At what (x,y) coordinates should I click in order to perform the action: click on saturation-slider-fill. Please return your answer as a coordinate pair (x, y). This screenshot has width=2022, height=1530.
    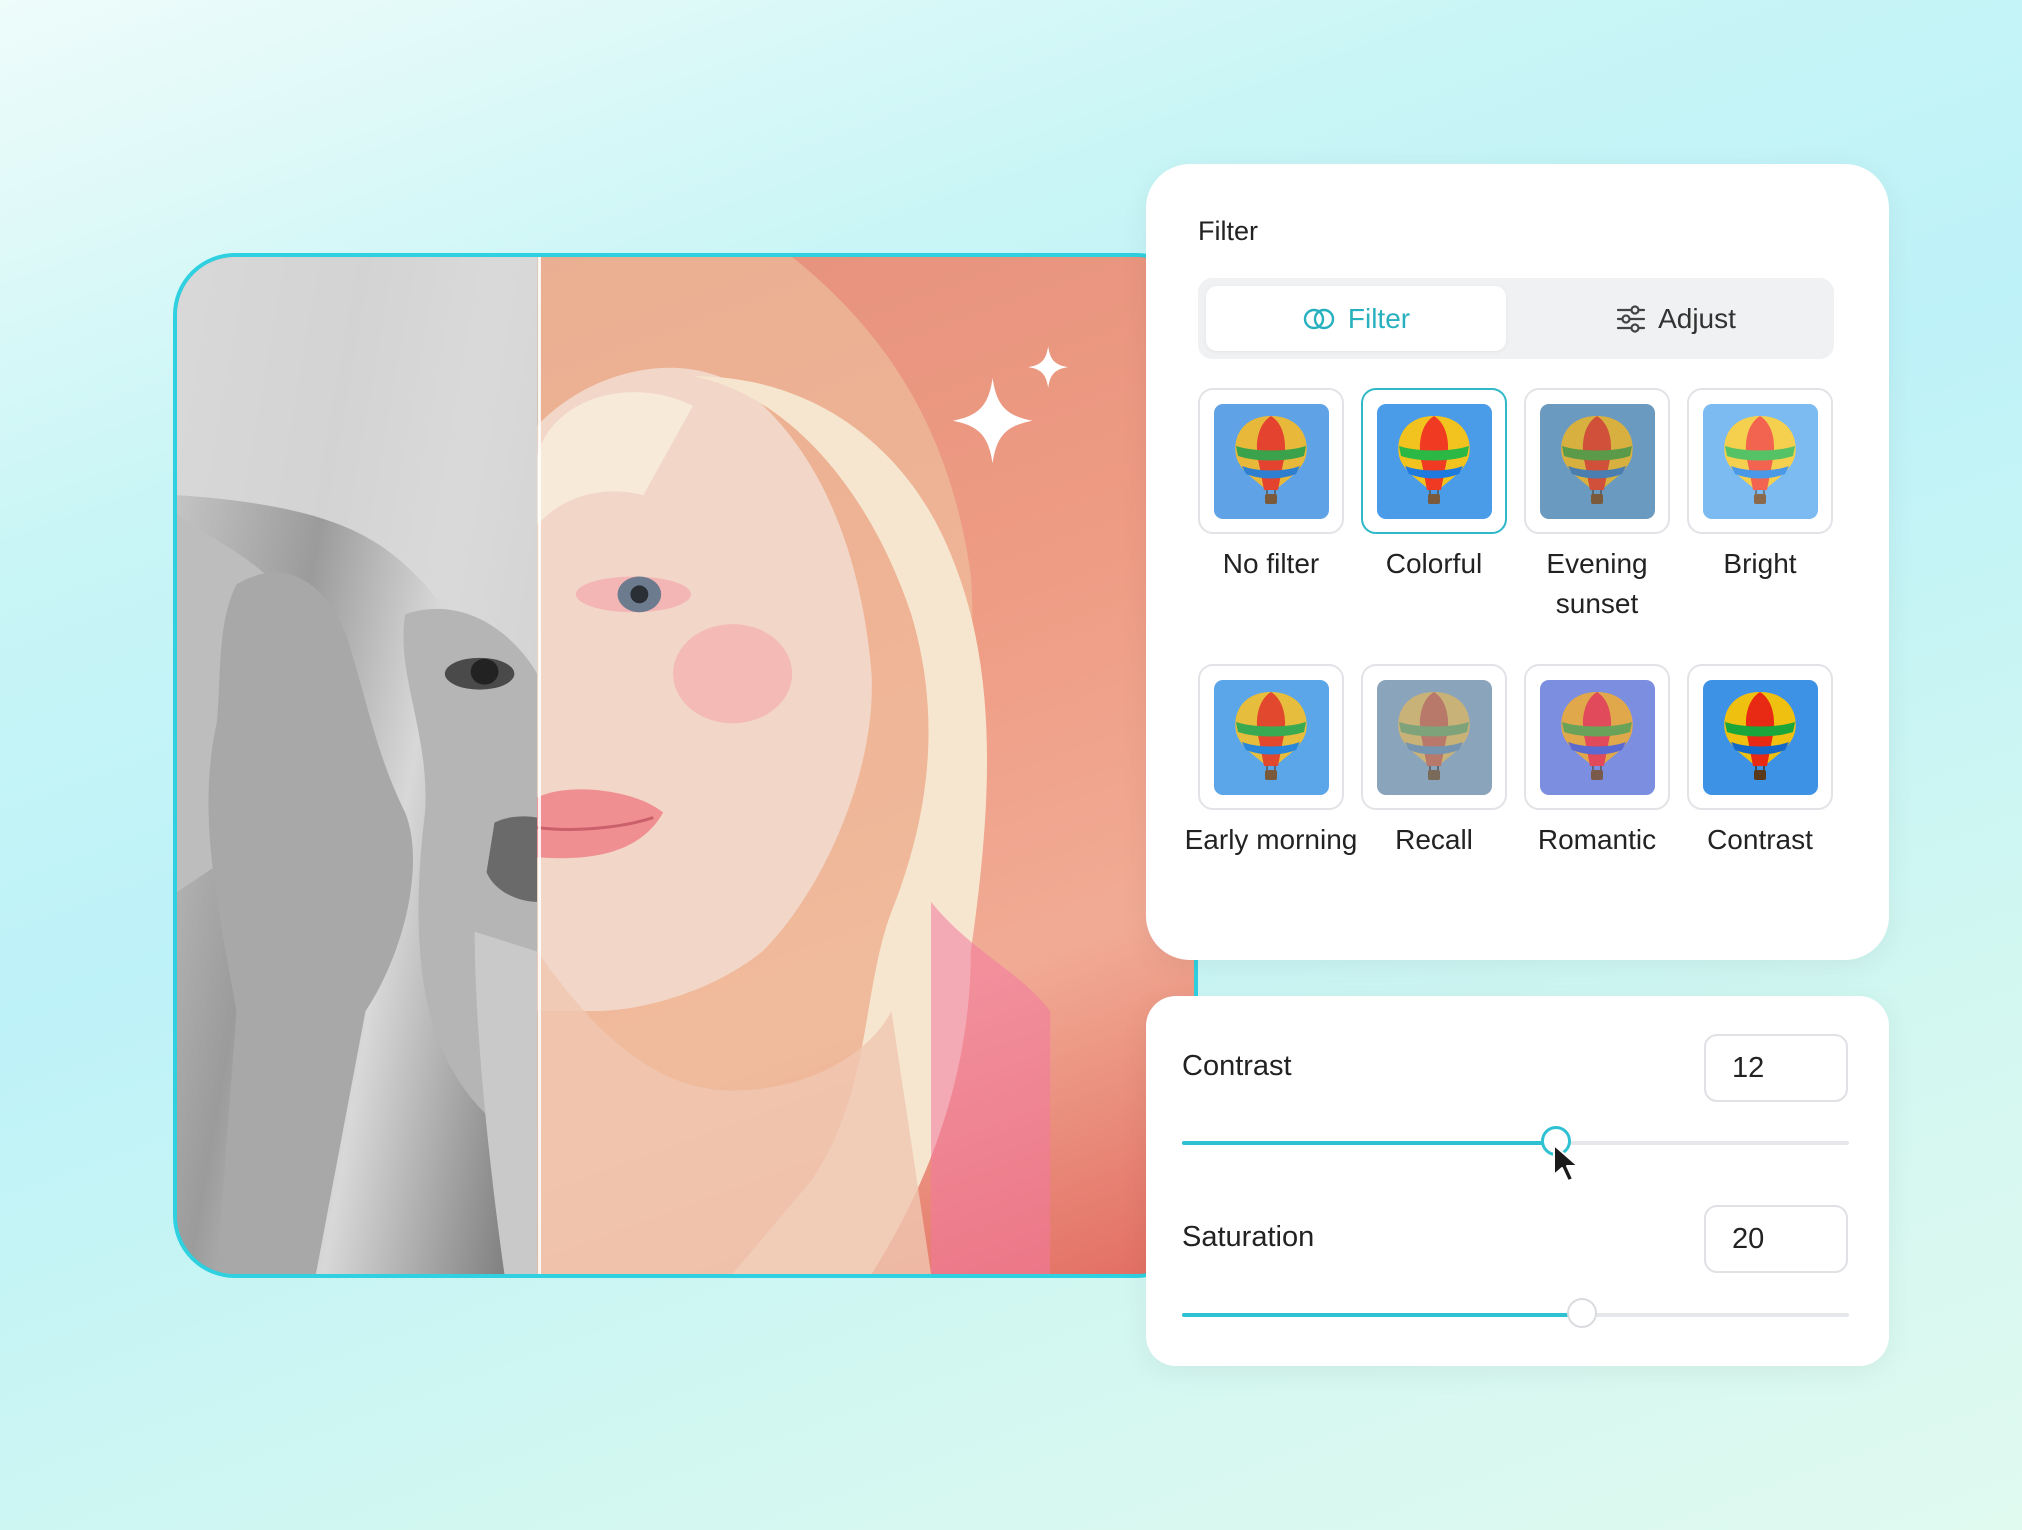
    Looking at the image, I should click on (1382, 1315).